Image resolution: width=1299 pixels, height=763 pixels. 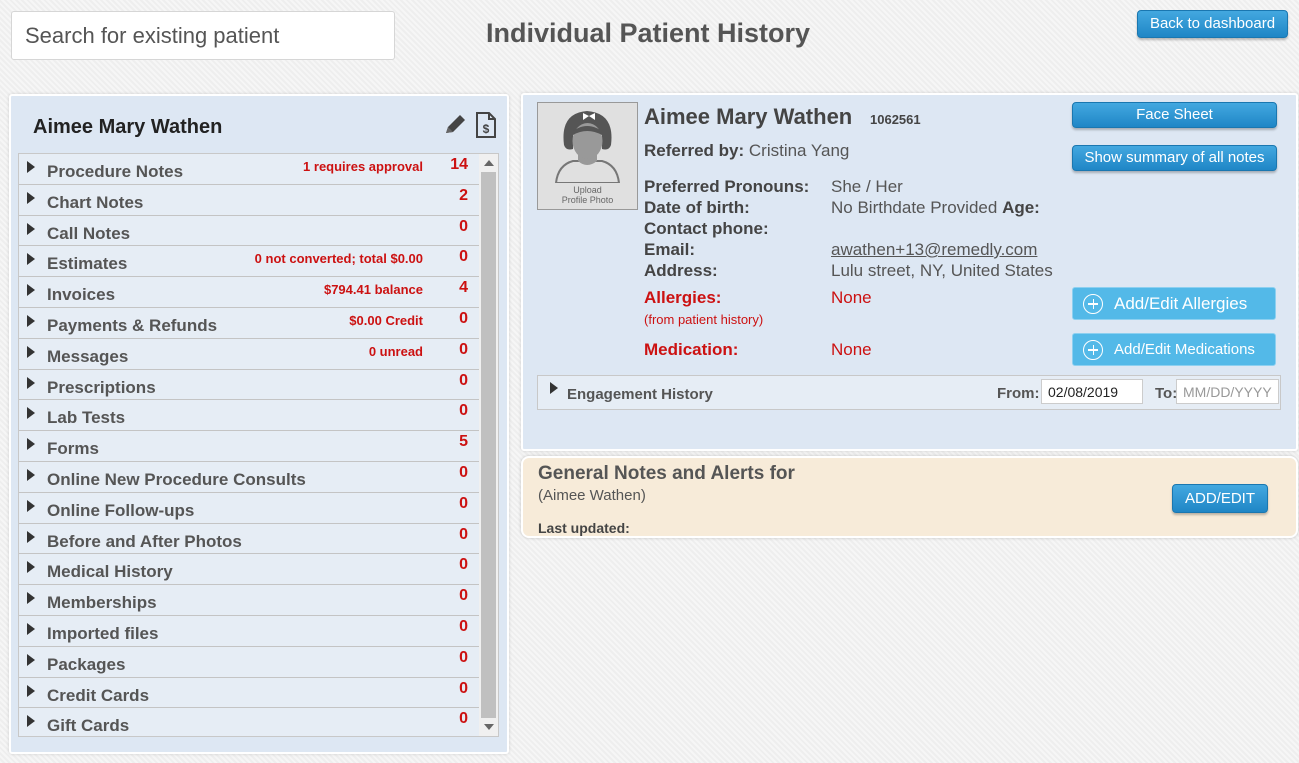 I want to click on section-row: Prescriptions 0, so click(x=249, y=385).